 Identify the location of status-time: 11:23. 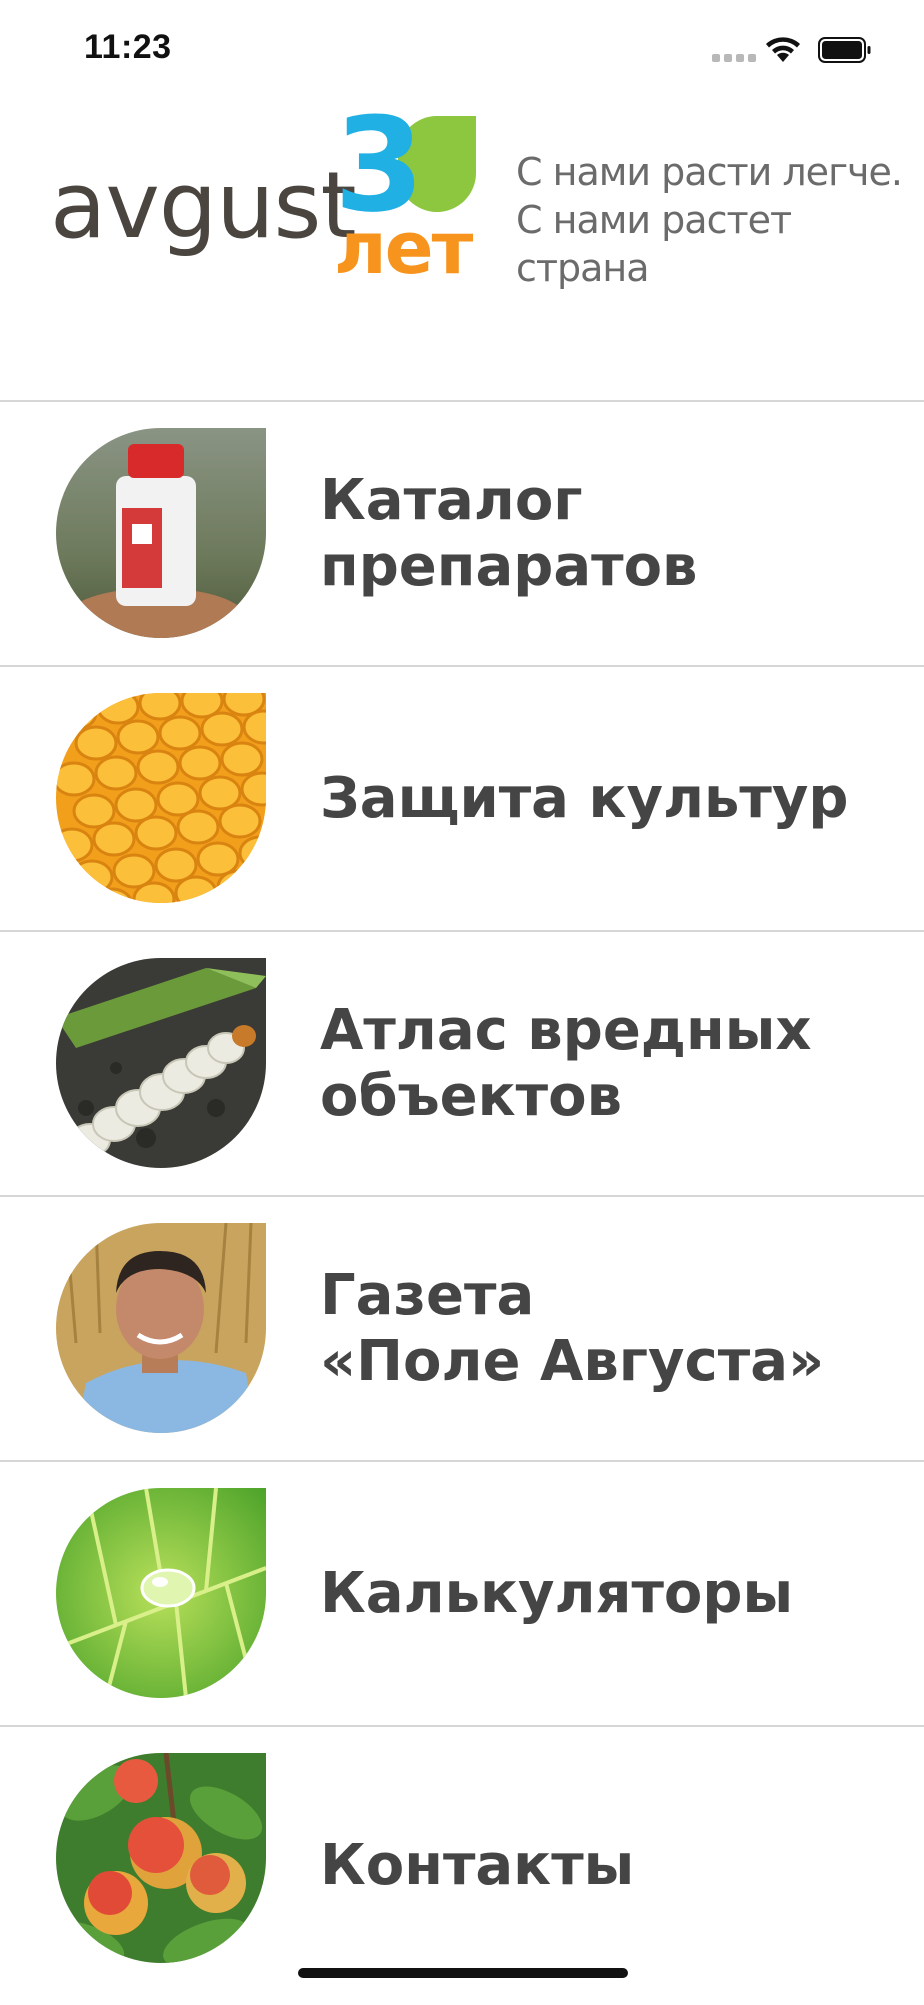
(128, 47).